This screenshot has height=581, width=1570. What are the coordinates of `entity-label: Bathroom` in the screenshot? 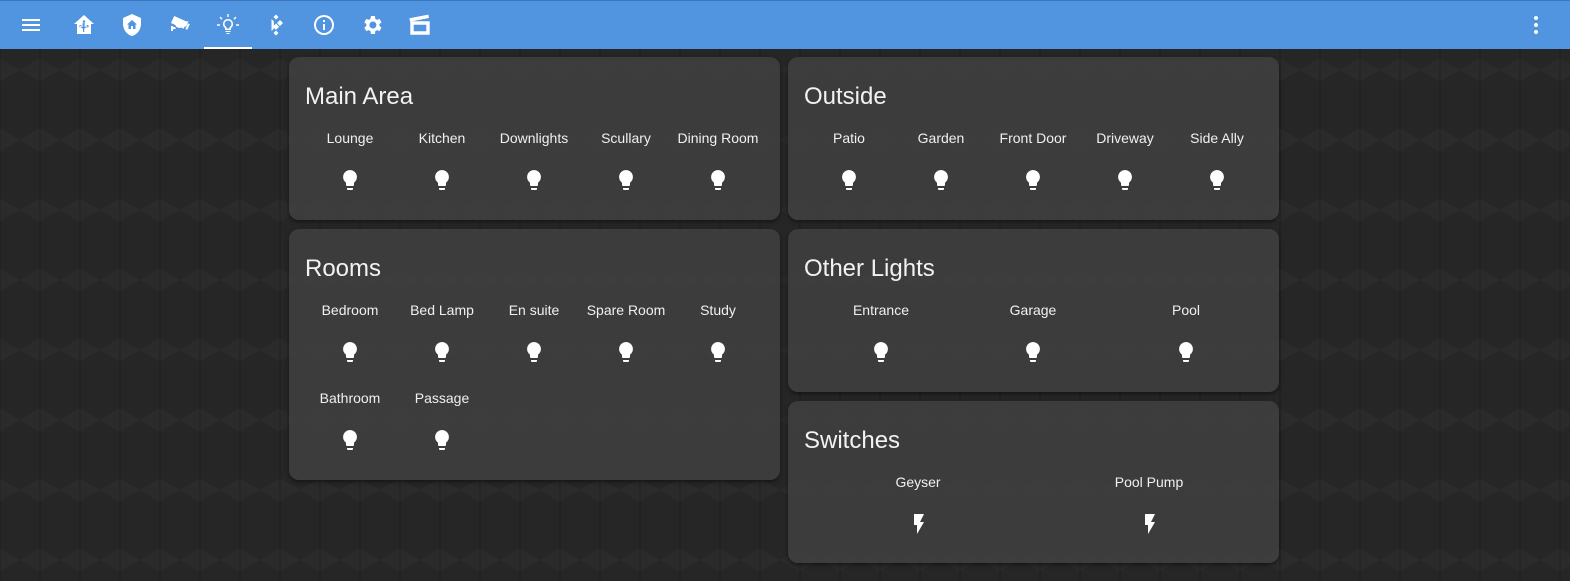 It's located at (350, 398).